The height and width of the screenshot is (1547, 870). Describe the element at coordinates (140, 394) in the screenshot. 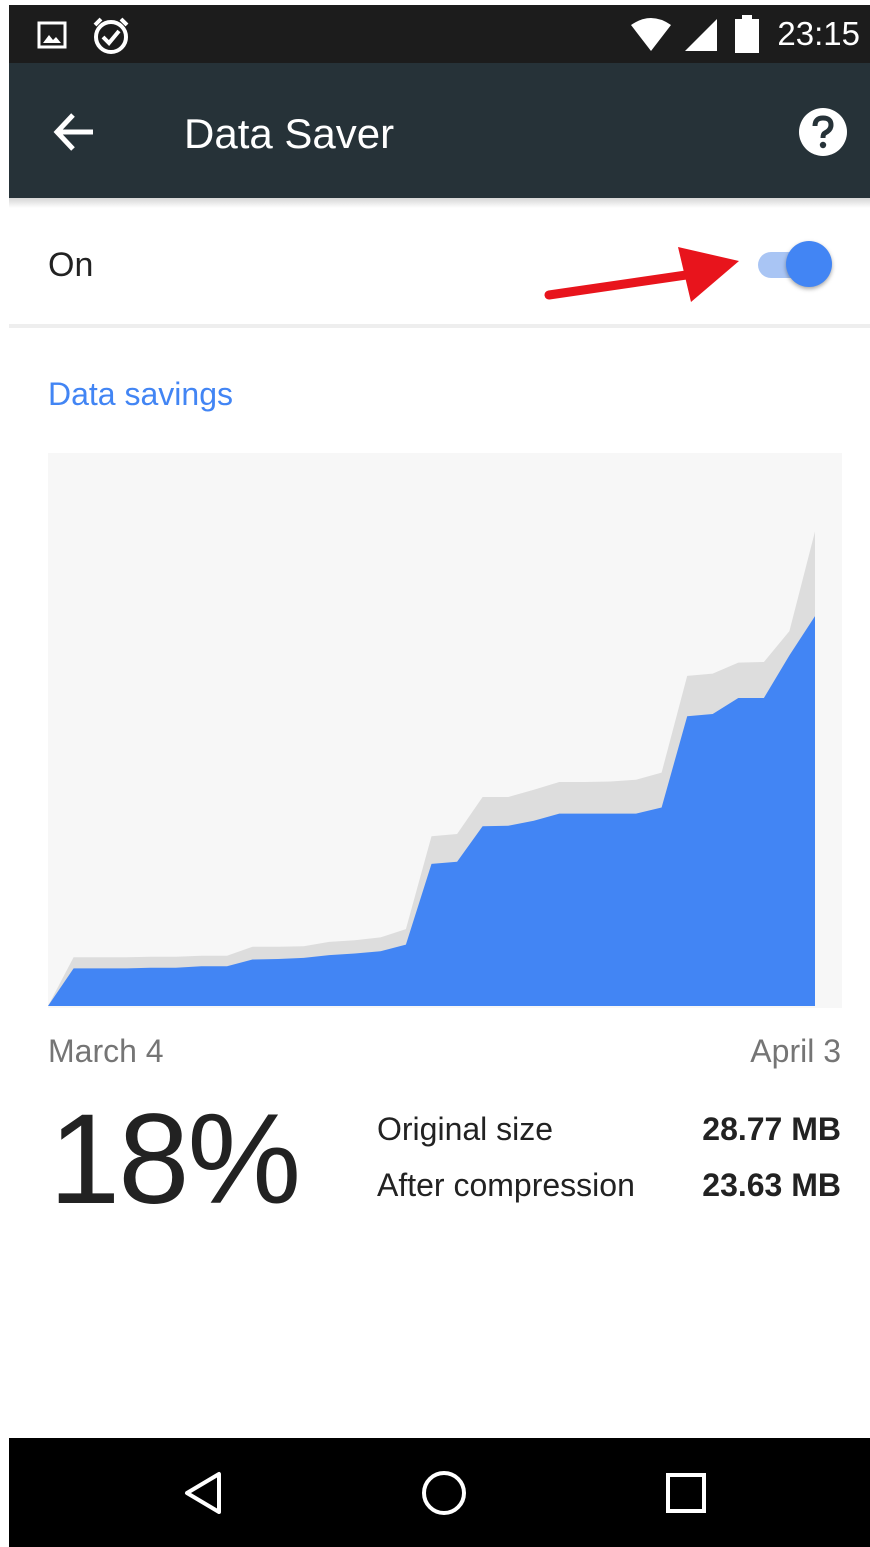

I see `section-title-data-savings: Data savings` at that location.